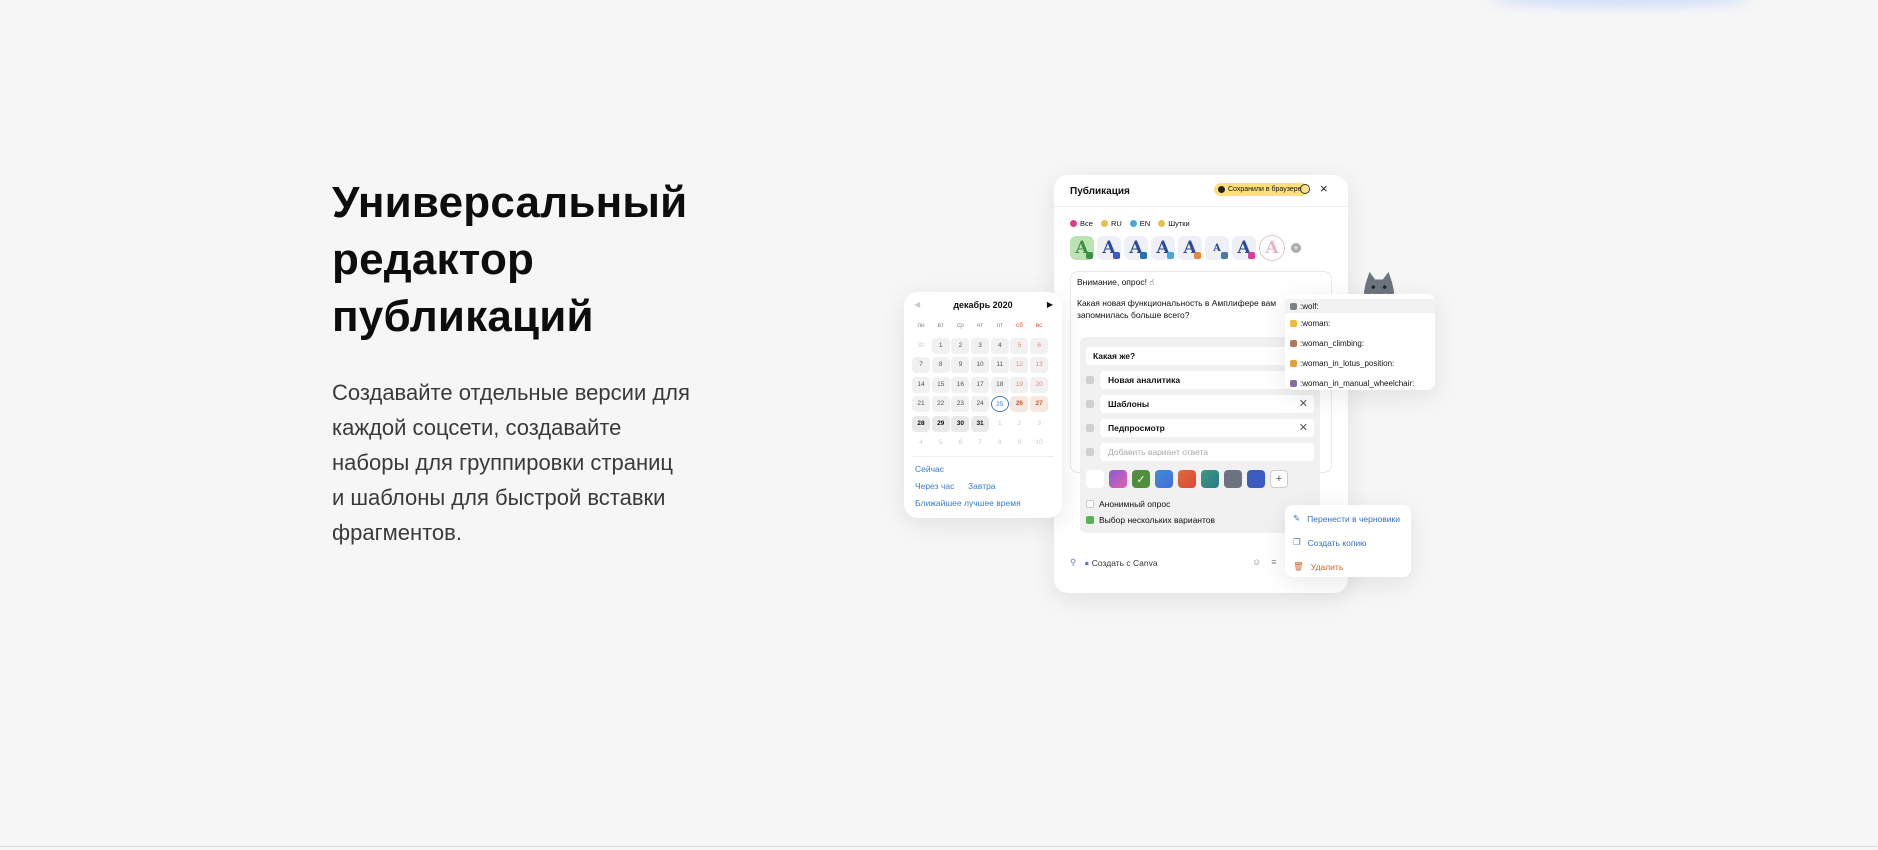 This screenshot has width=1878, height=850. Describe the element at coordinates (980, 365) in the screenshot. I see `calendar-day: 10` at that location.